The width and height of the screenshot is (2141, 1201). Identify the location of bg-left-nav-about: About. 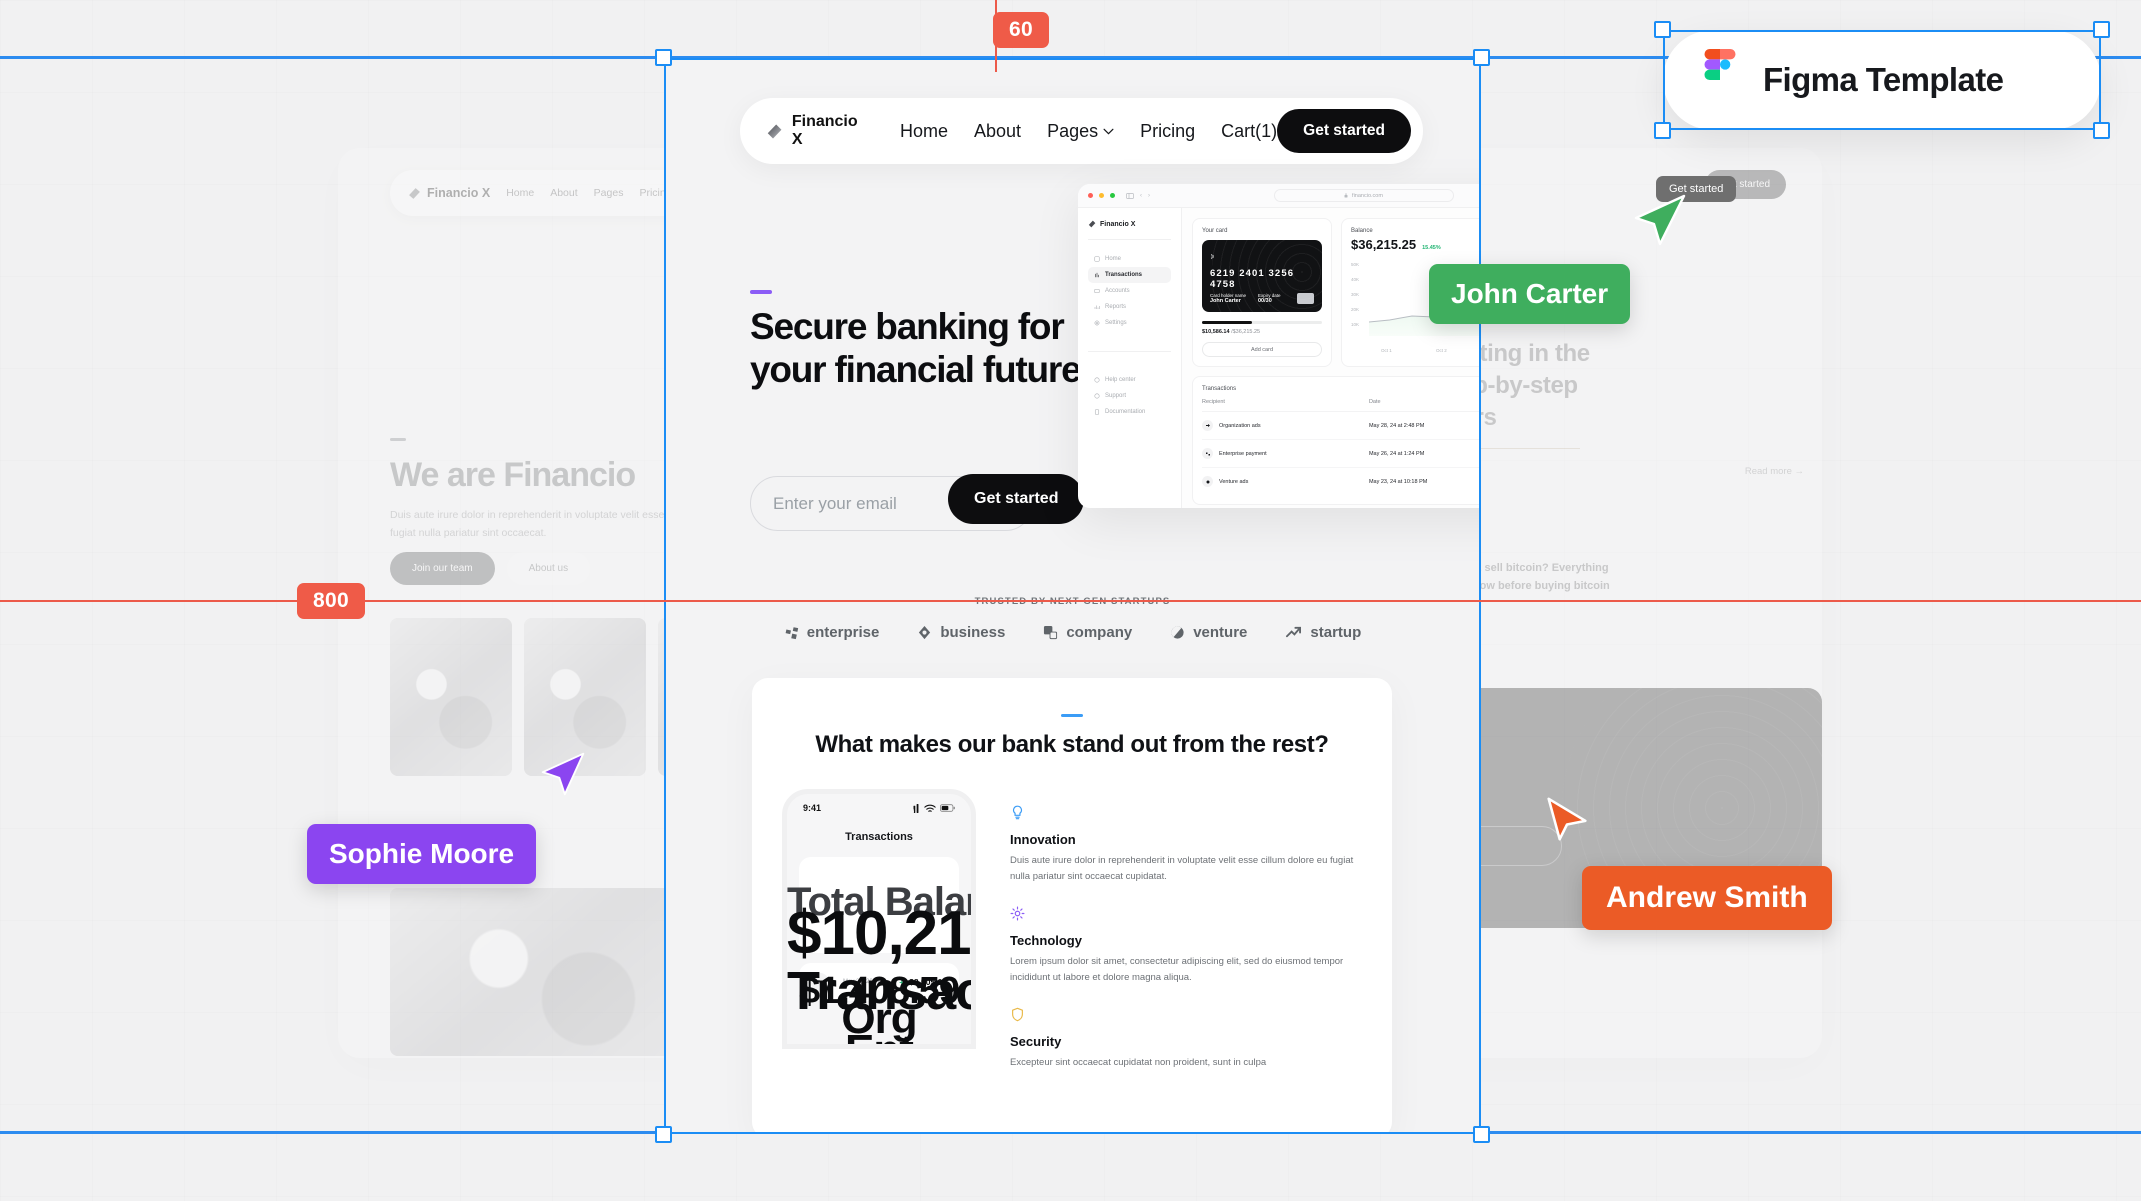
(563, 193).